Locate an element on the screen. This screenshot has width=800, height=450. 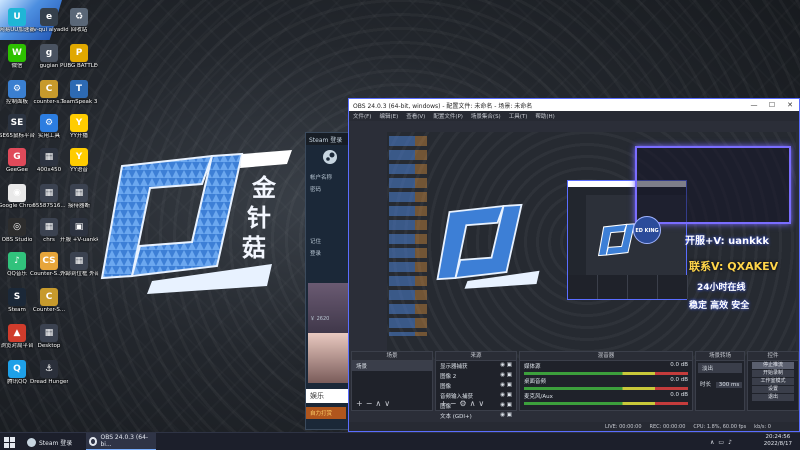
scenes-header: 场景 is located at coordinates (392, 356).